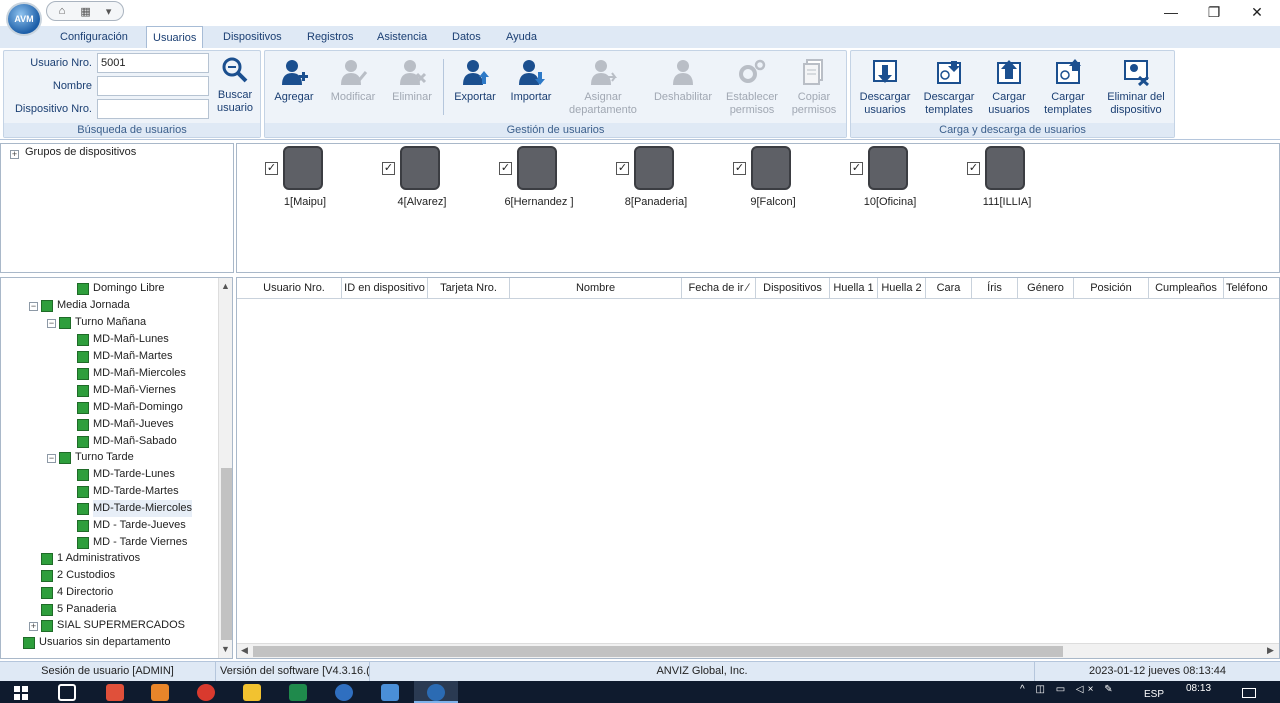 The height and width of the screenshot is (703, 1280). I want to click on column-header: Huella 1, so click(854, 288).